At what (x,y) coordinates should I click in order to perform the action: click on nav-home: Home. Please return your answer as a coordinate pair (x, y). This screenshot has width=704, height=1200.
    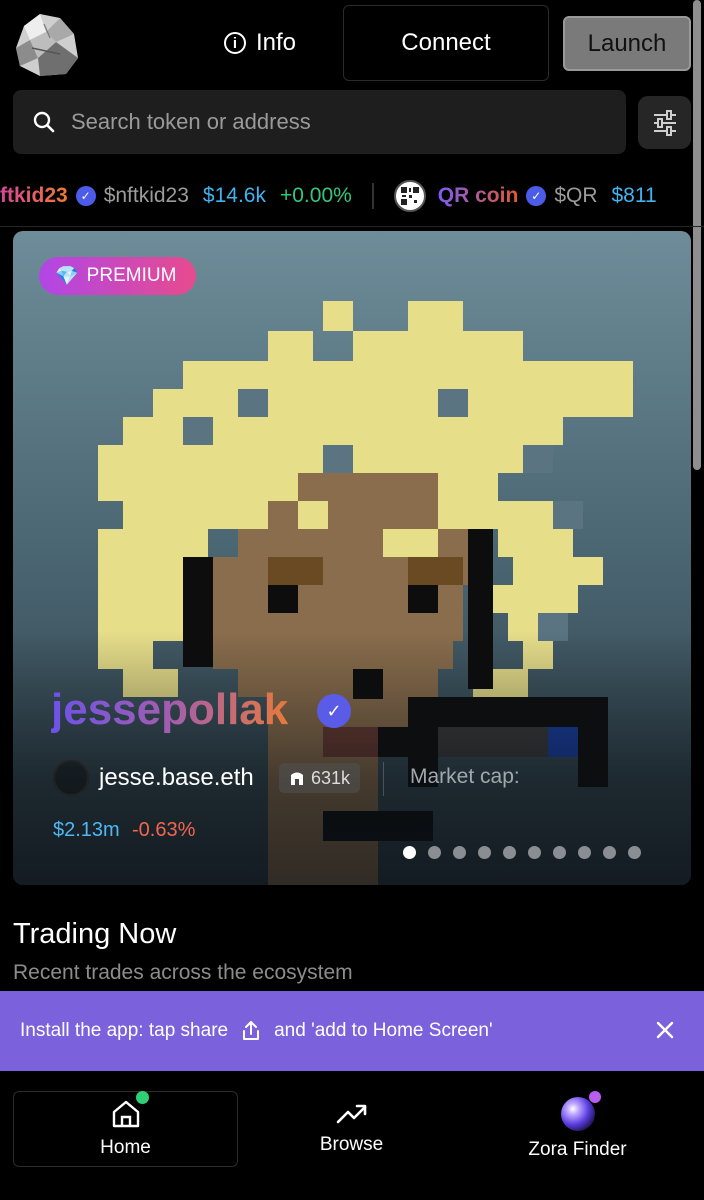
    Looking at the image, I should click on (125, 1129).